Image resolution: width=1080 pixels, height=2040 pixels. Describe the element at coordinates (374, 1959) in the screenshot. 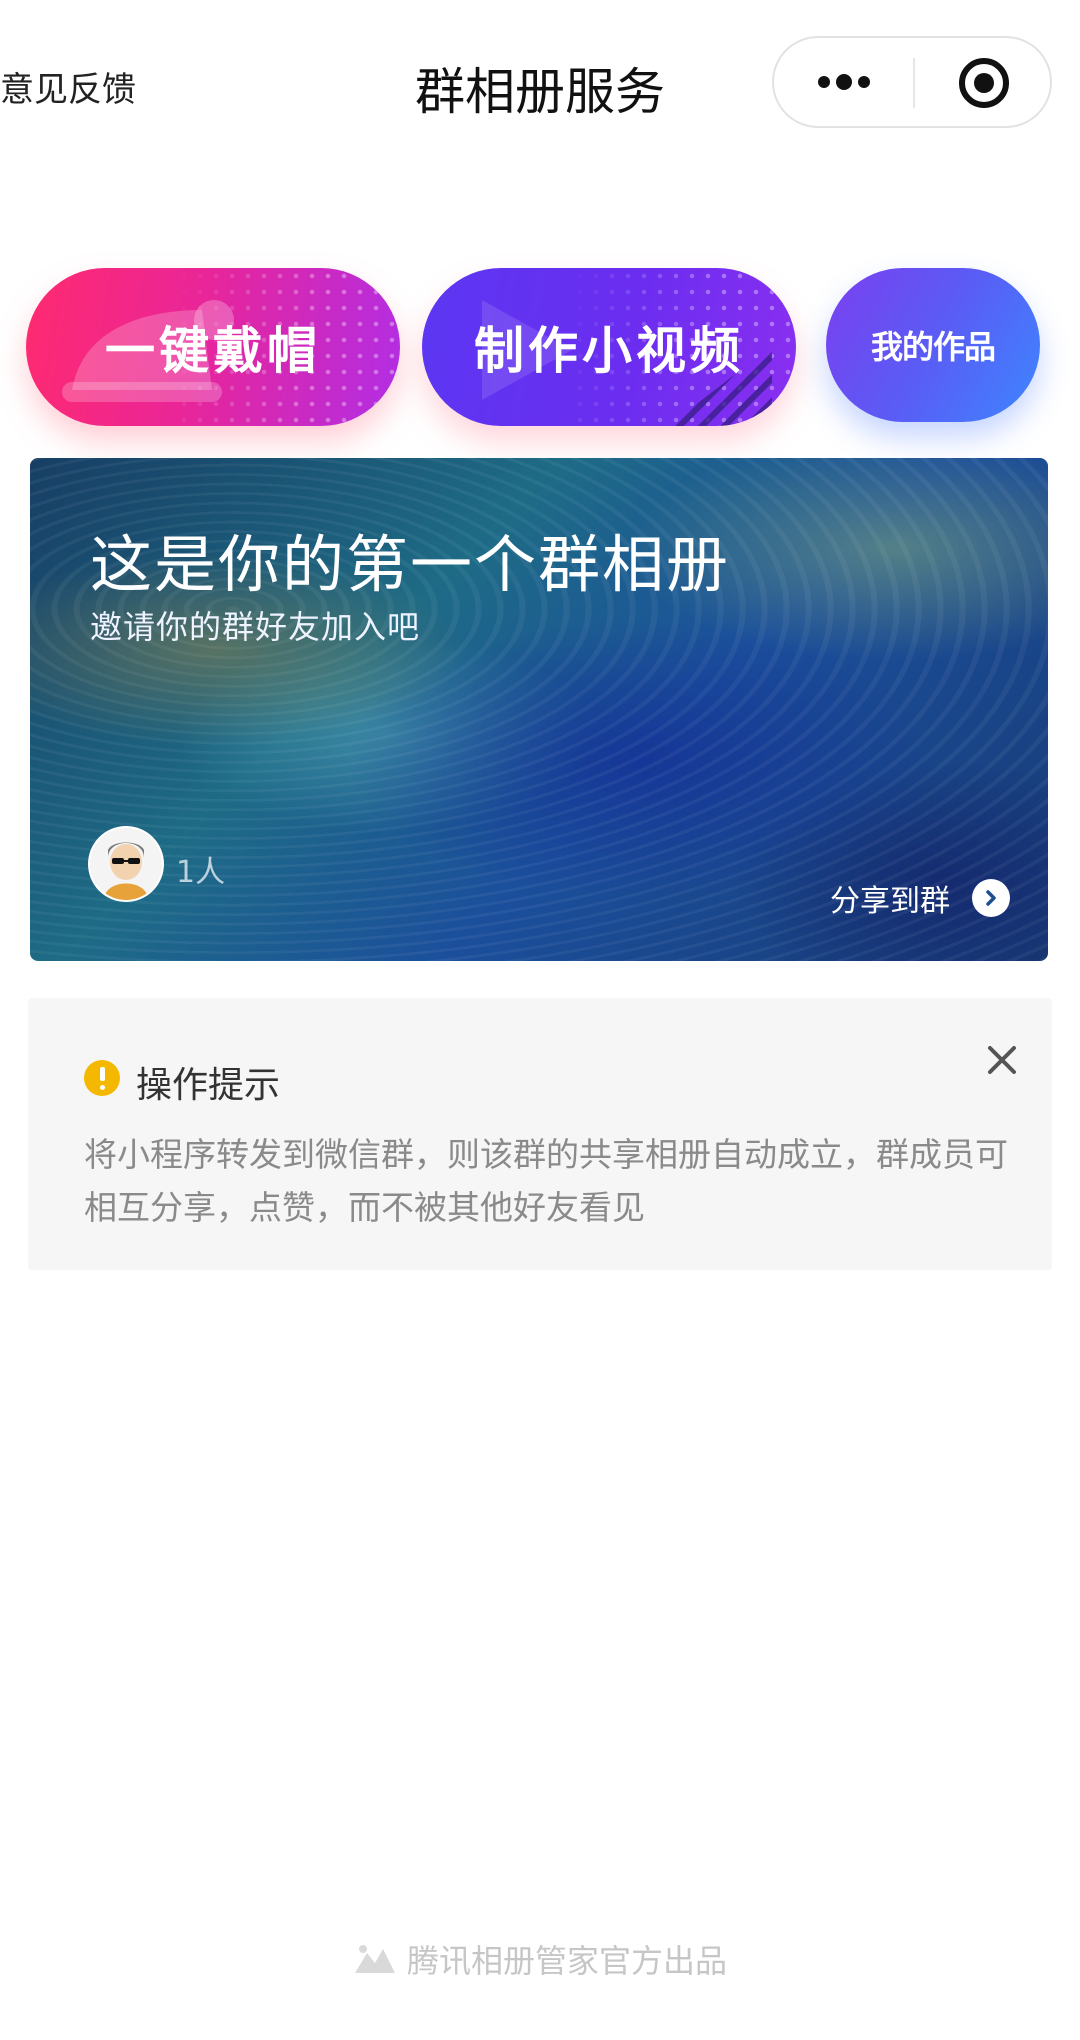

I see `mountain-logo-icon` at that location.